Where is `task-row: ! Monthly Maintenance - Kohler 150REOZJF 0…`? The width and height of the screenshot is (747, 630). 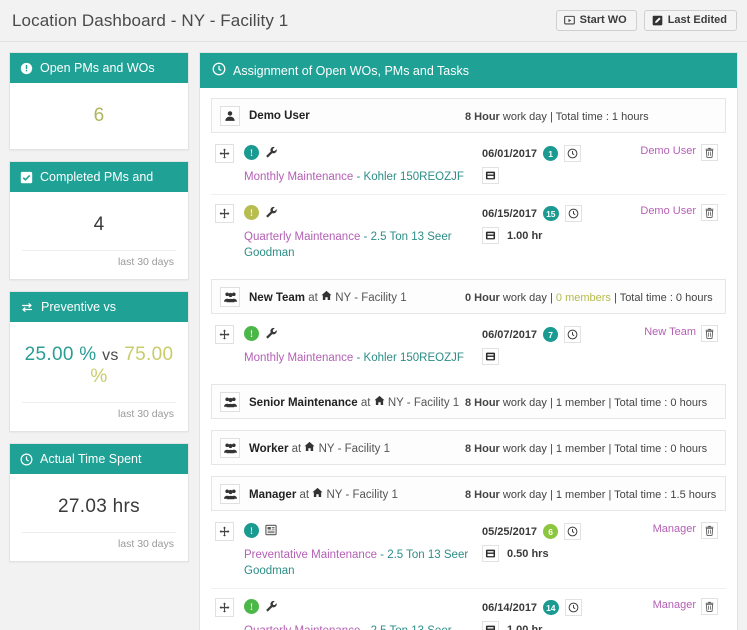
task-row: ! Monthly Maintenance - Kohler 150REOZJF 0… is located at coordinates (468, 165).